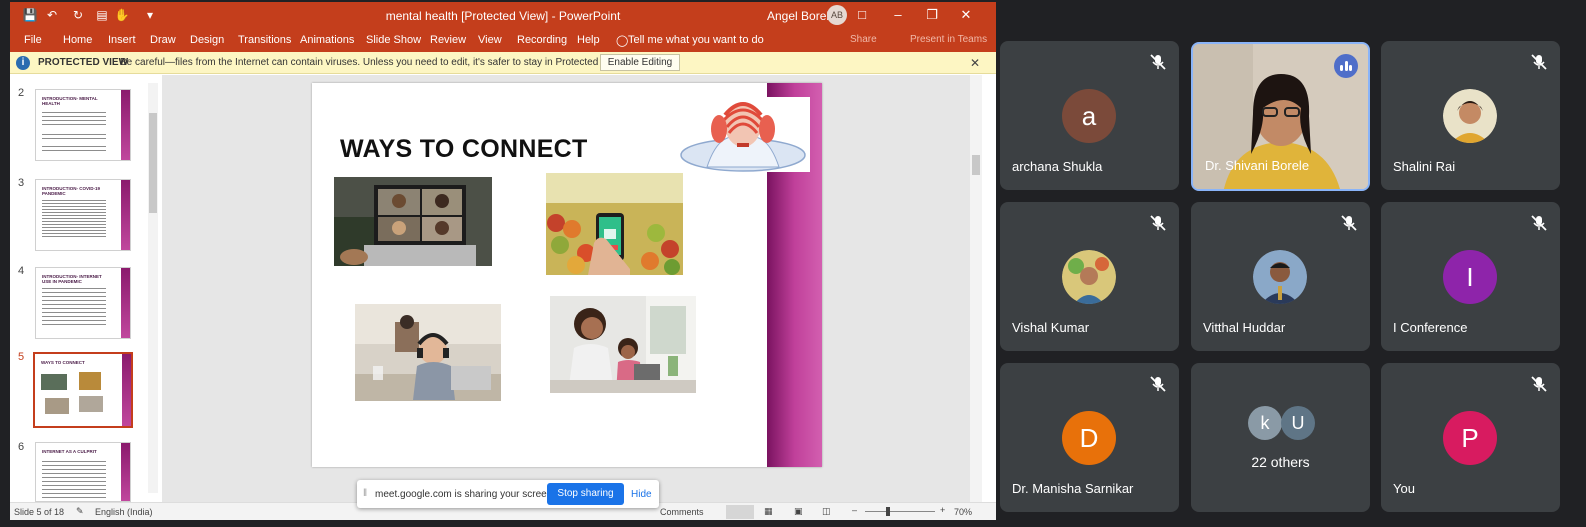 The width and height of the screenshot is (1586, 527). I want to click on participant-tile: D Dr. Manisha Sarnikar, so click(1089, 437).